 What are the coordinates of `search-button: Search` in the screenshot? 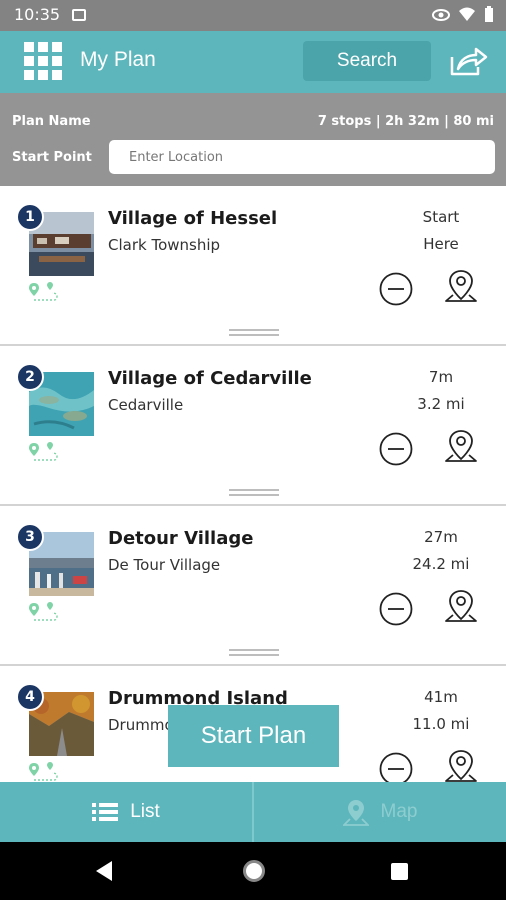 It's located at (367, 61).